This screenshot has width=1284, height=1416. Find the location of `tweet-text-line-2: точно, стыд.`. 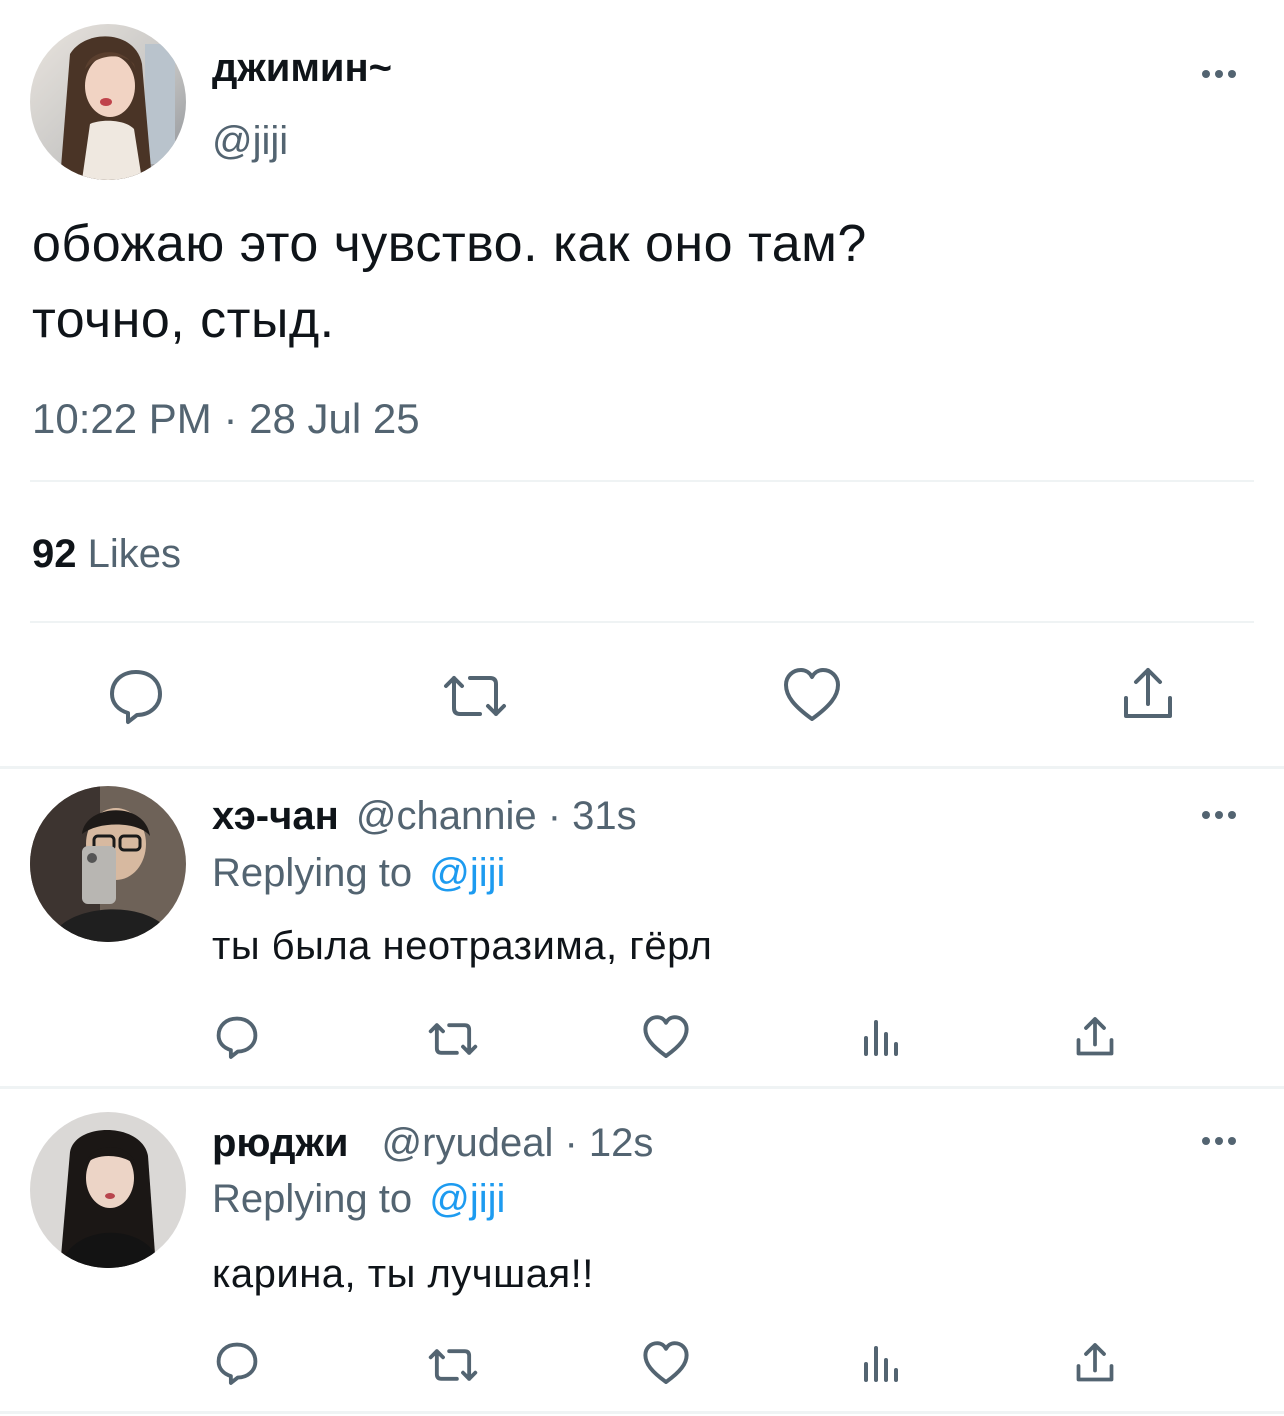

tweet-text-line-2: точно, стыд. is located at coordinates (183, 320).